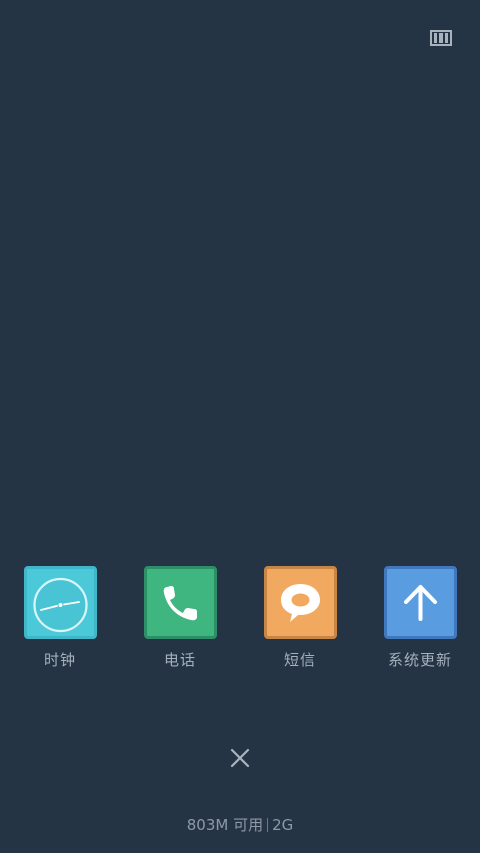 The height and width of the screenshot is (853, 480). I want to click on message-bubble-icon, so click(300, 603).